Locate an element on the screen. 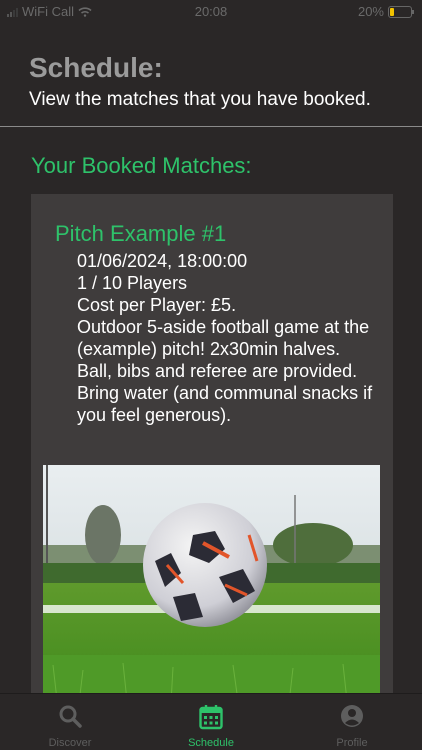 The width and height of the screenshot is (422, 750). match-cost: Cost per Player: £5. is located at coordinates (157, 305).